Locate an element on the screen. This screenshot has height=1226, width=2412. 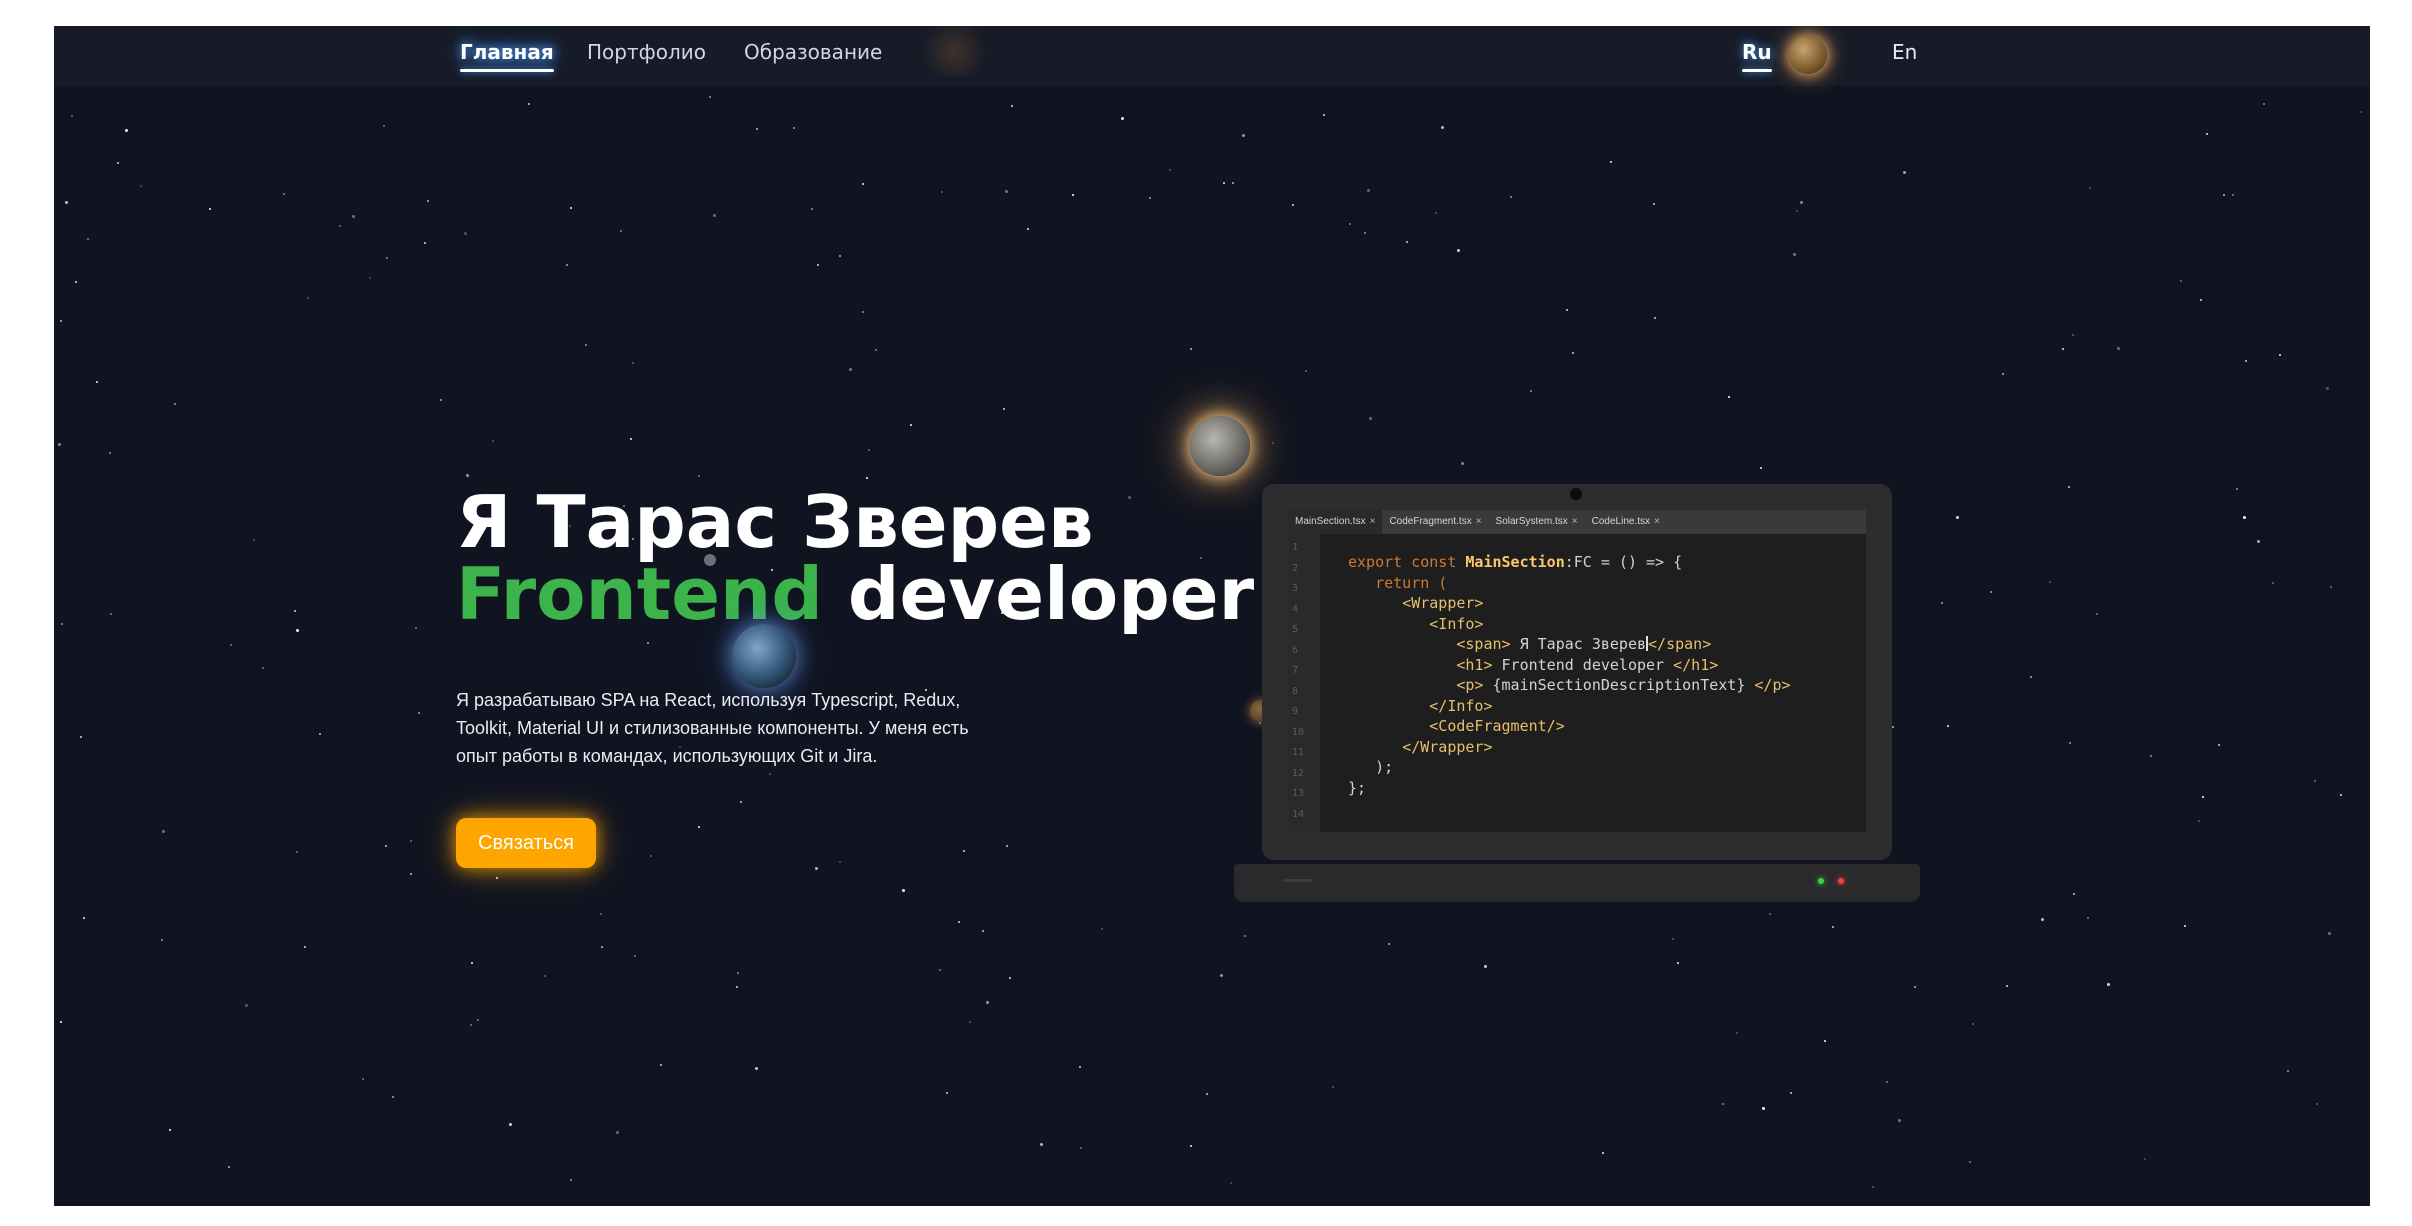
earth-planet-image is located at coordinates (764, 656).